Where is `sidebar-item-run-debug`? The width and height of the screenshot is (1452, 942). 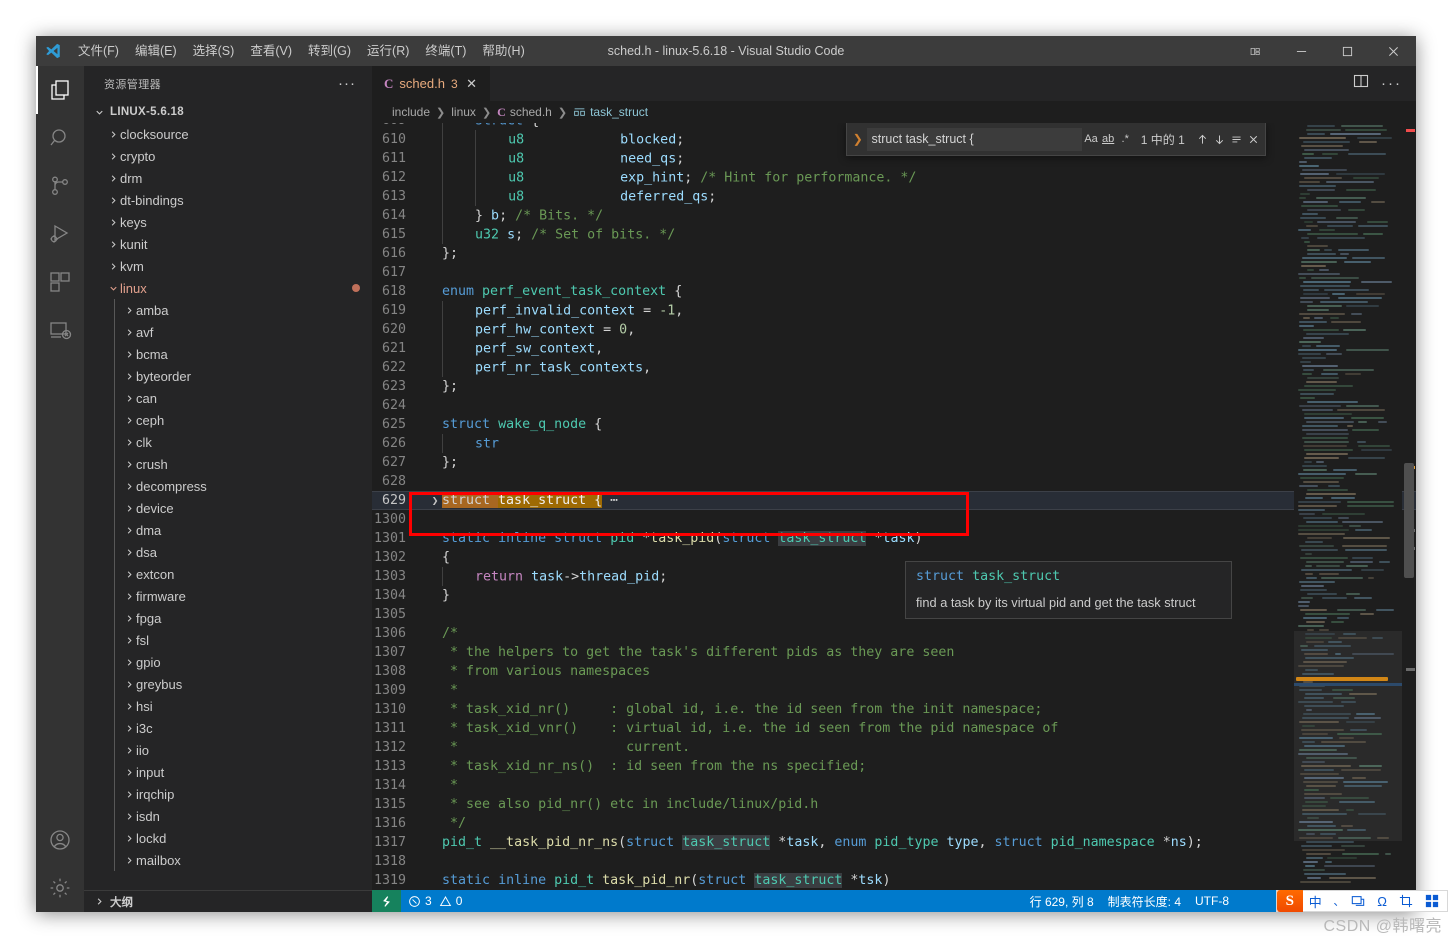
sidebar-item-run-debug is located at coordinates (60, 234).